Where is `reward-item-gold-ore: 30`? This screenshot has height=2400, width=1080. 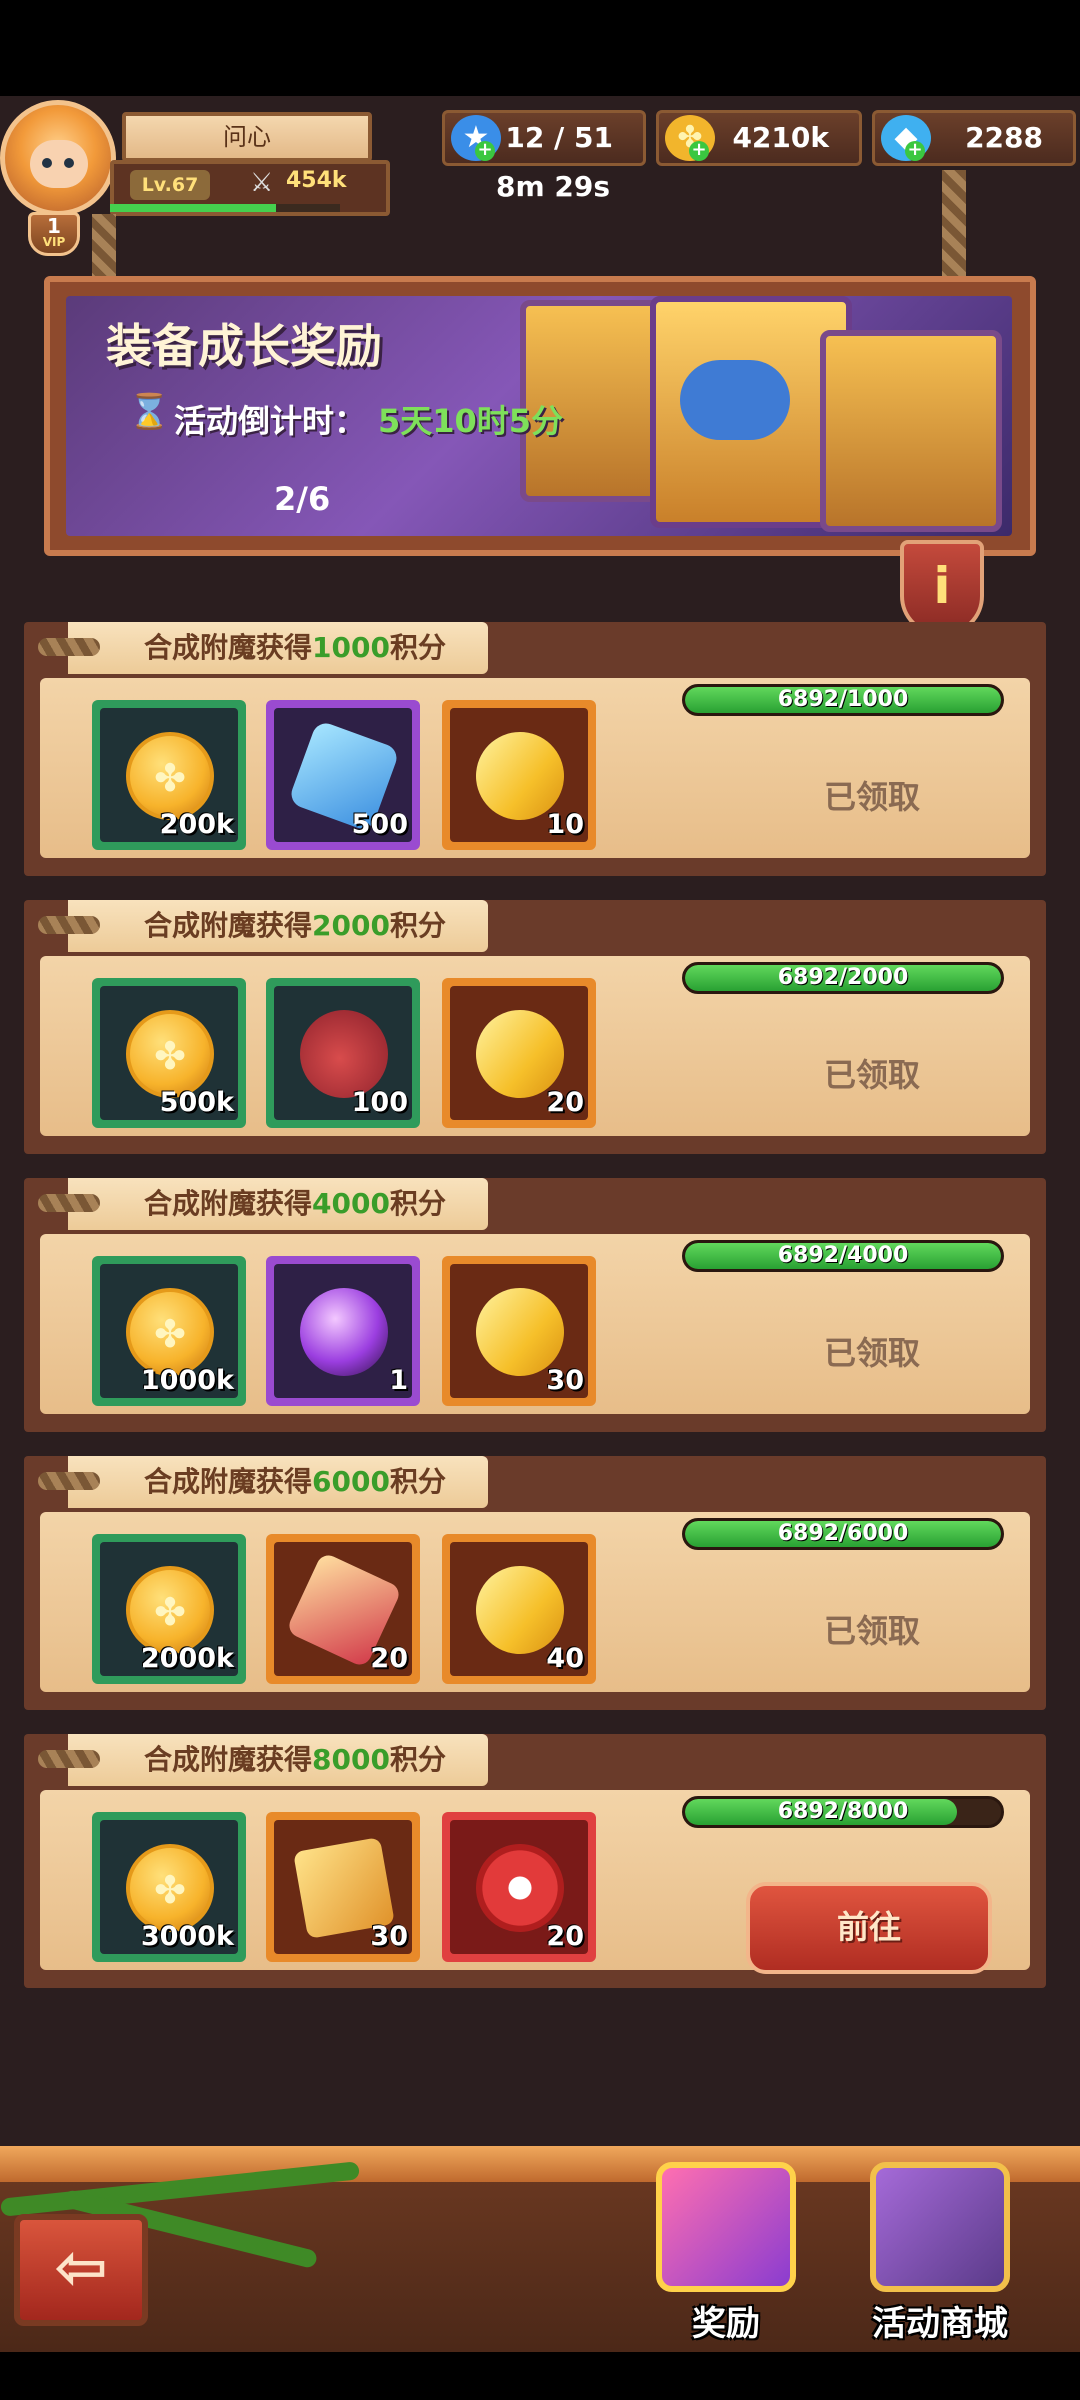
reward-item-gold-ore: 30 is located at coordinates (519, 1331).